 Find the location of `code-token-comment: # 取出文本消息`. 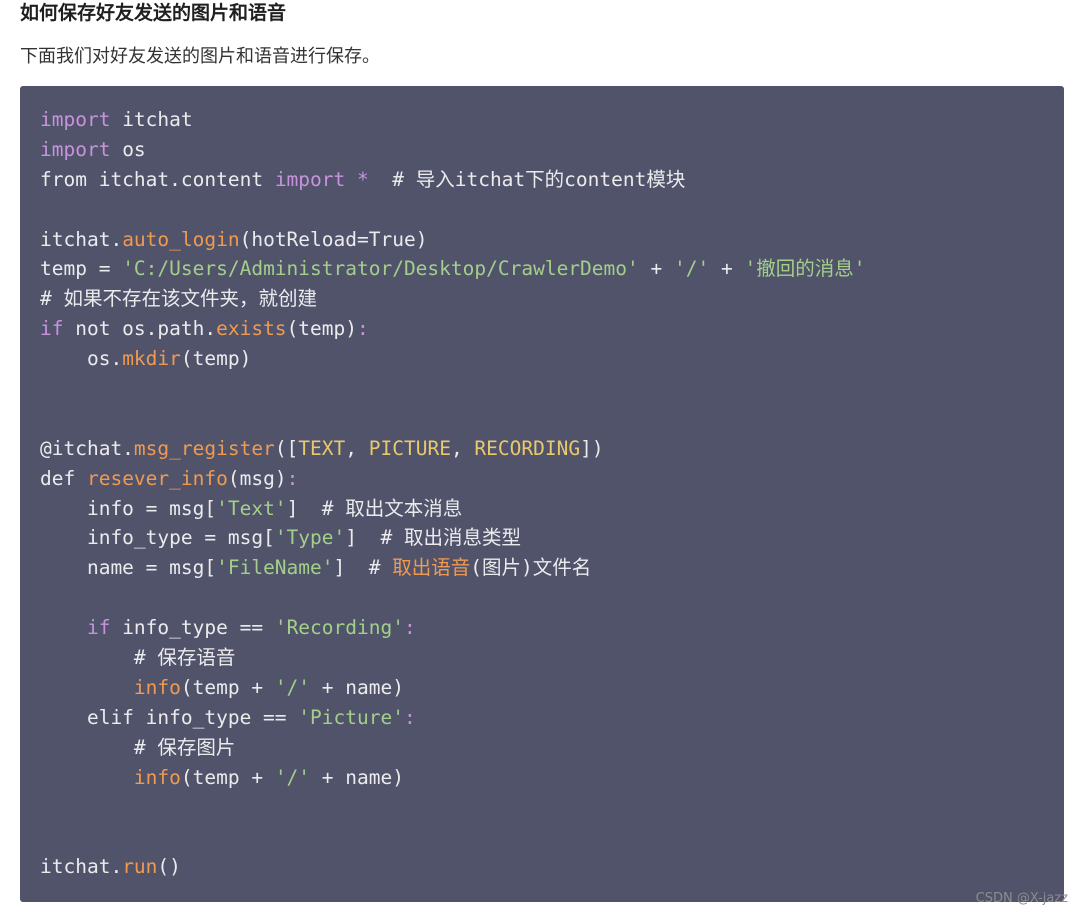

code-token-comment: # 取出文本消息 is located at coordinates (380, 508).